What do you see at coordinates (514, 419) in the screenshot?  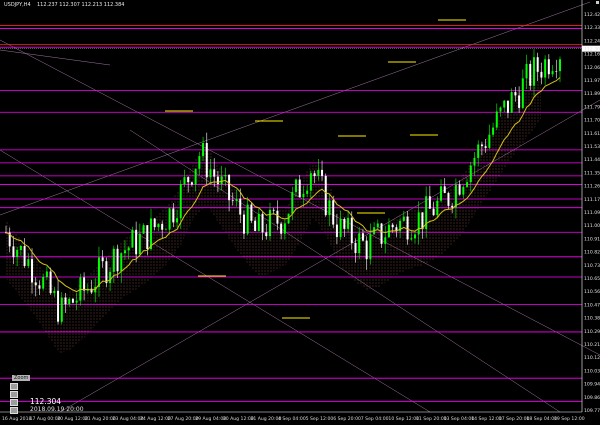 I see `time-tick-label: 17 Sep 20:00` at bounding box center [514, 419].